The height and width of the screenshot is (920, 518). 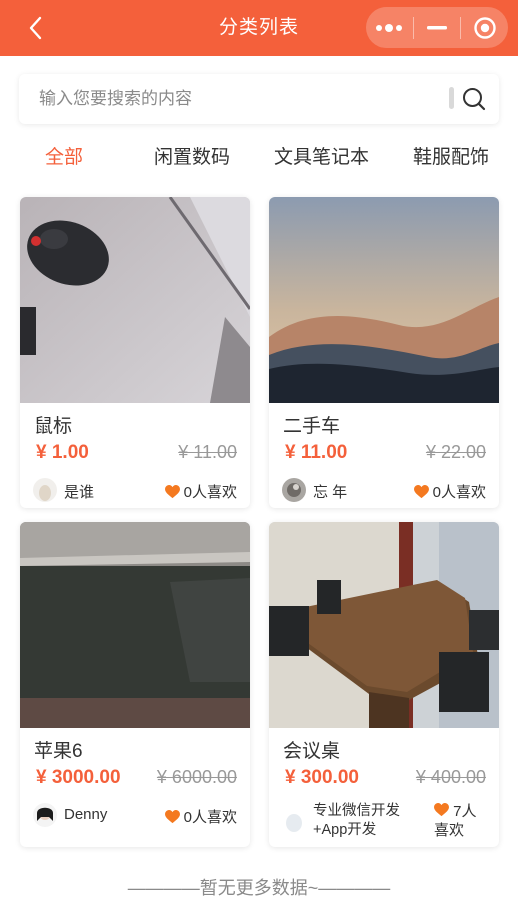 I want to click on close-button, so click(x=484, y=27).